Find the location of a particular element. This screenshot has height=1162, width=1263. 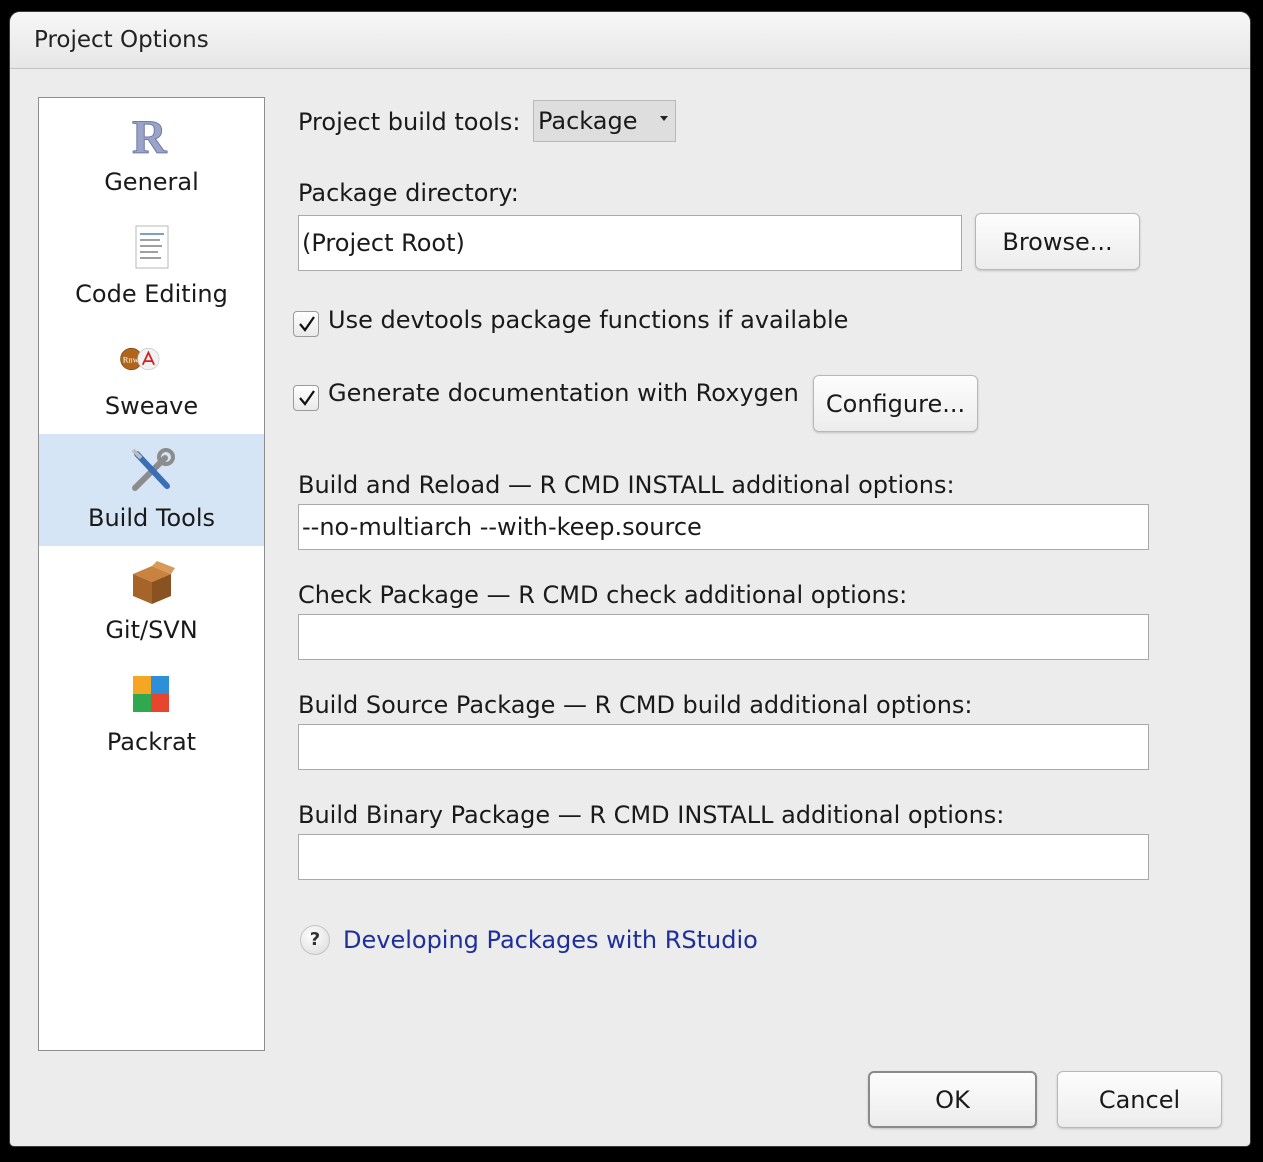

packrat-icon is located at coordinates (151, 694).